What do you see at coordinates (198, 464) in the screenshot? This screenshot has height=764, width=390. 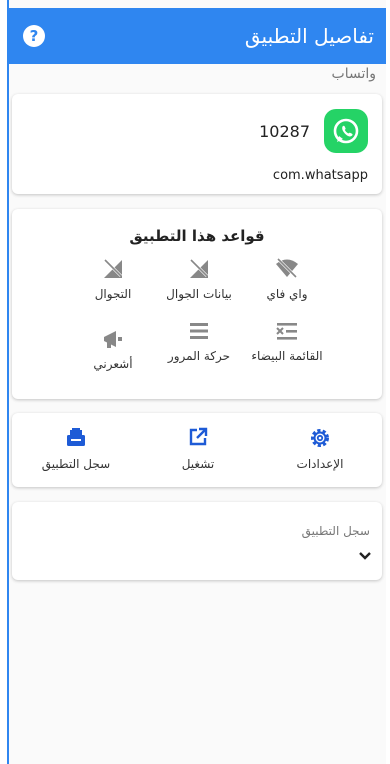 I see `launch-label: تشغيل` at bounding box center [198, 464].